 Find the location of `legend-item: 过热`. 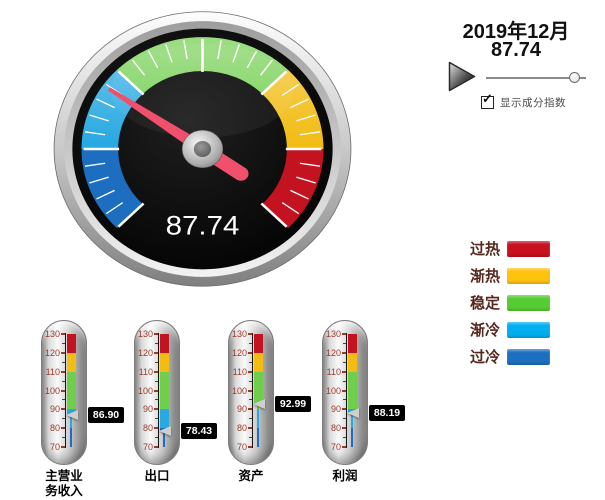

legend-item: 过热 is located at coordinates (510, 249).